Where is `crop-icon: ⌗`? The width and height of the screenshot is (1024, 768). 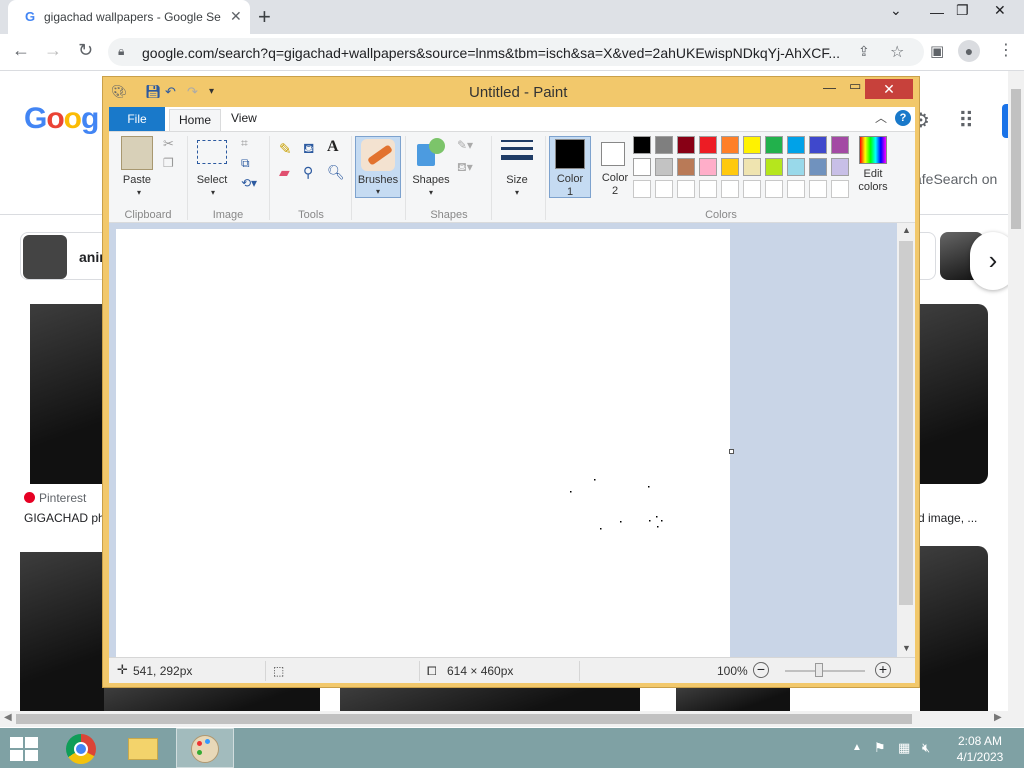
crop-icon: ⌗ is located at coordinates (244, 143).